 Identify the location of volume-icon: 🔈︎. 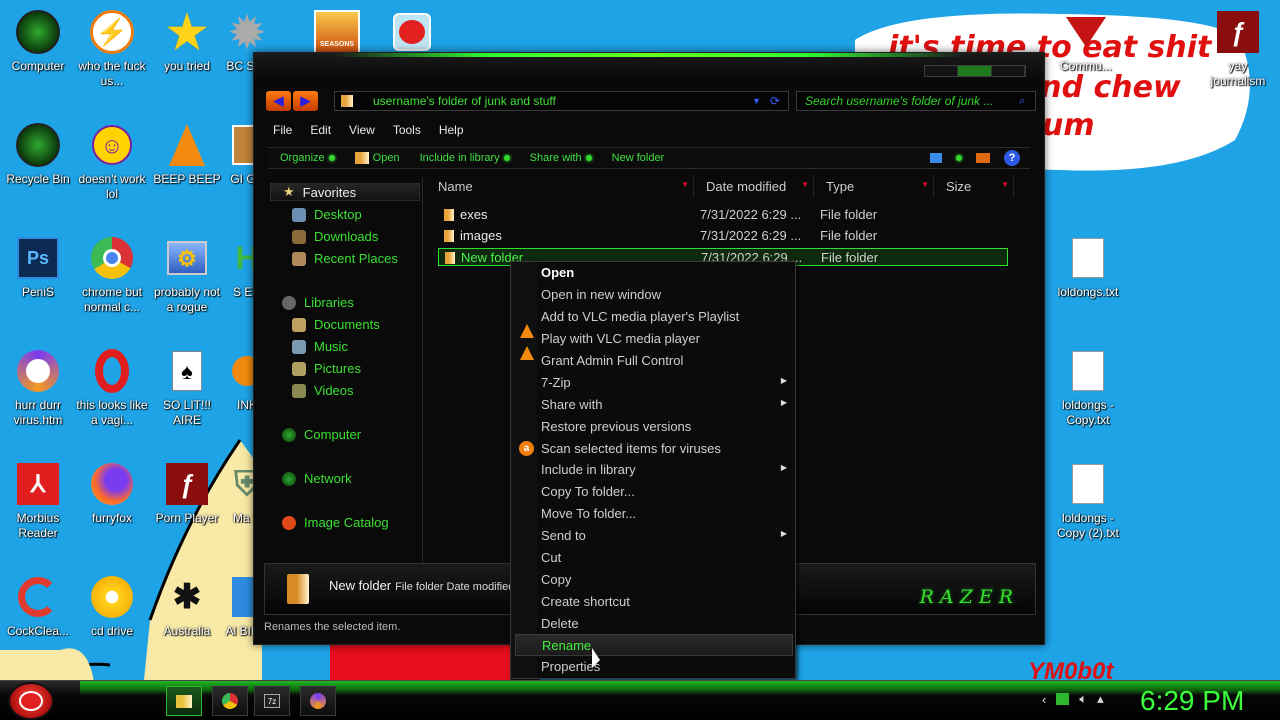
(1083, 699).